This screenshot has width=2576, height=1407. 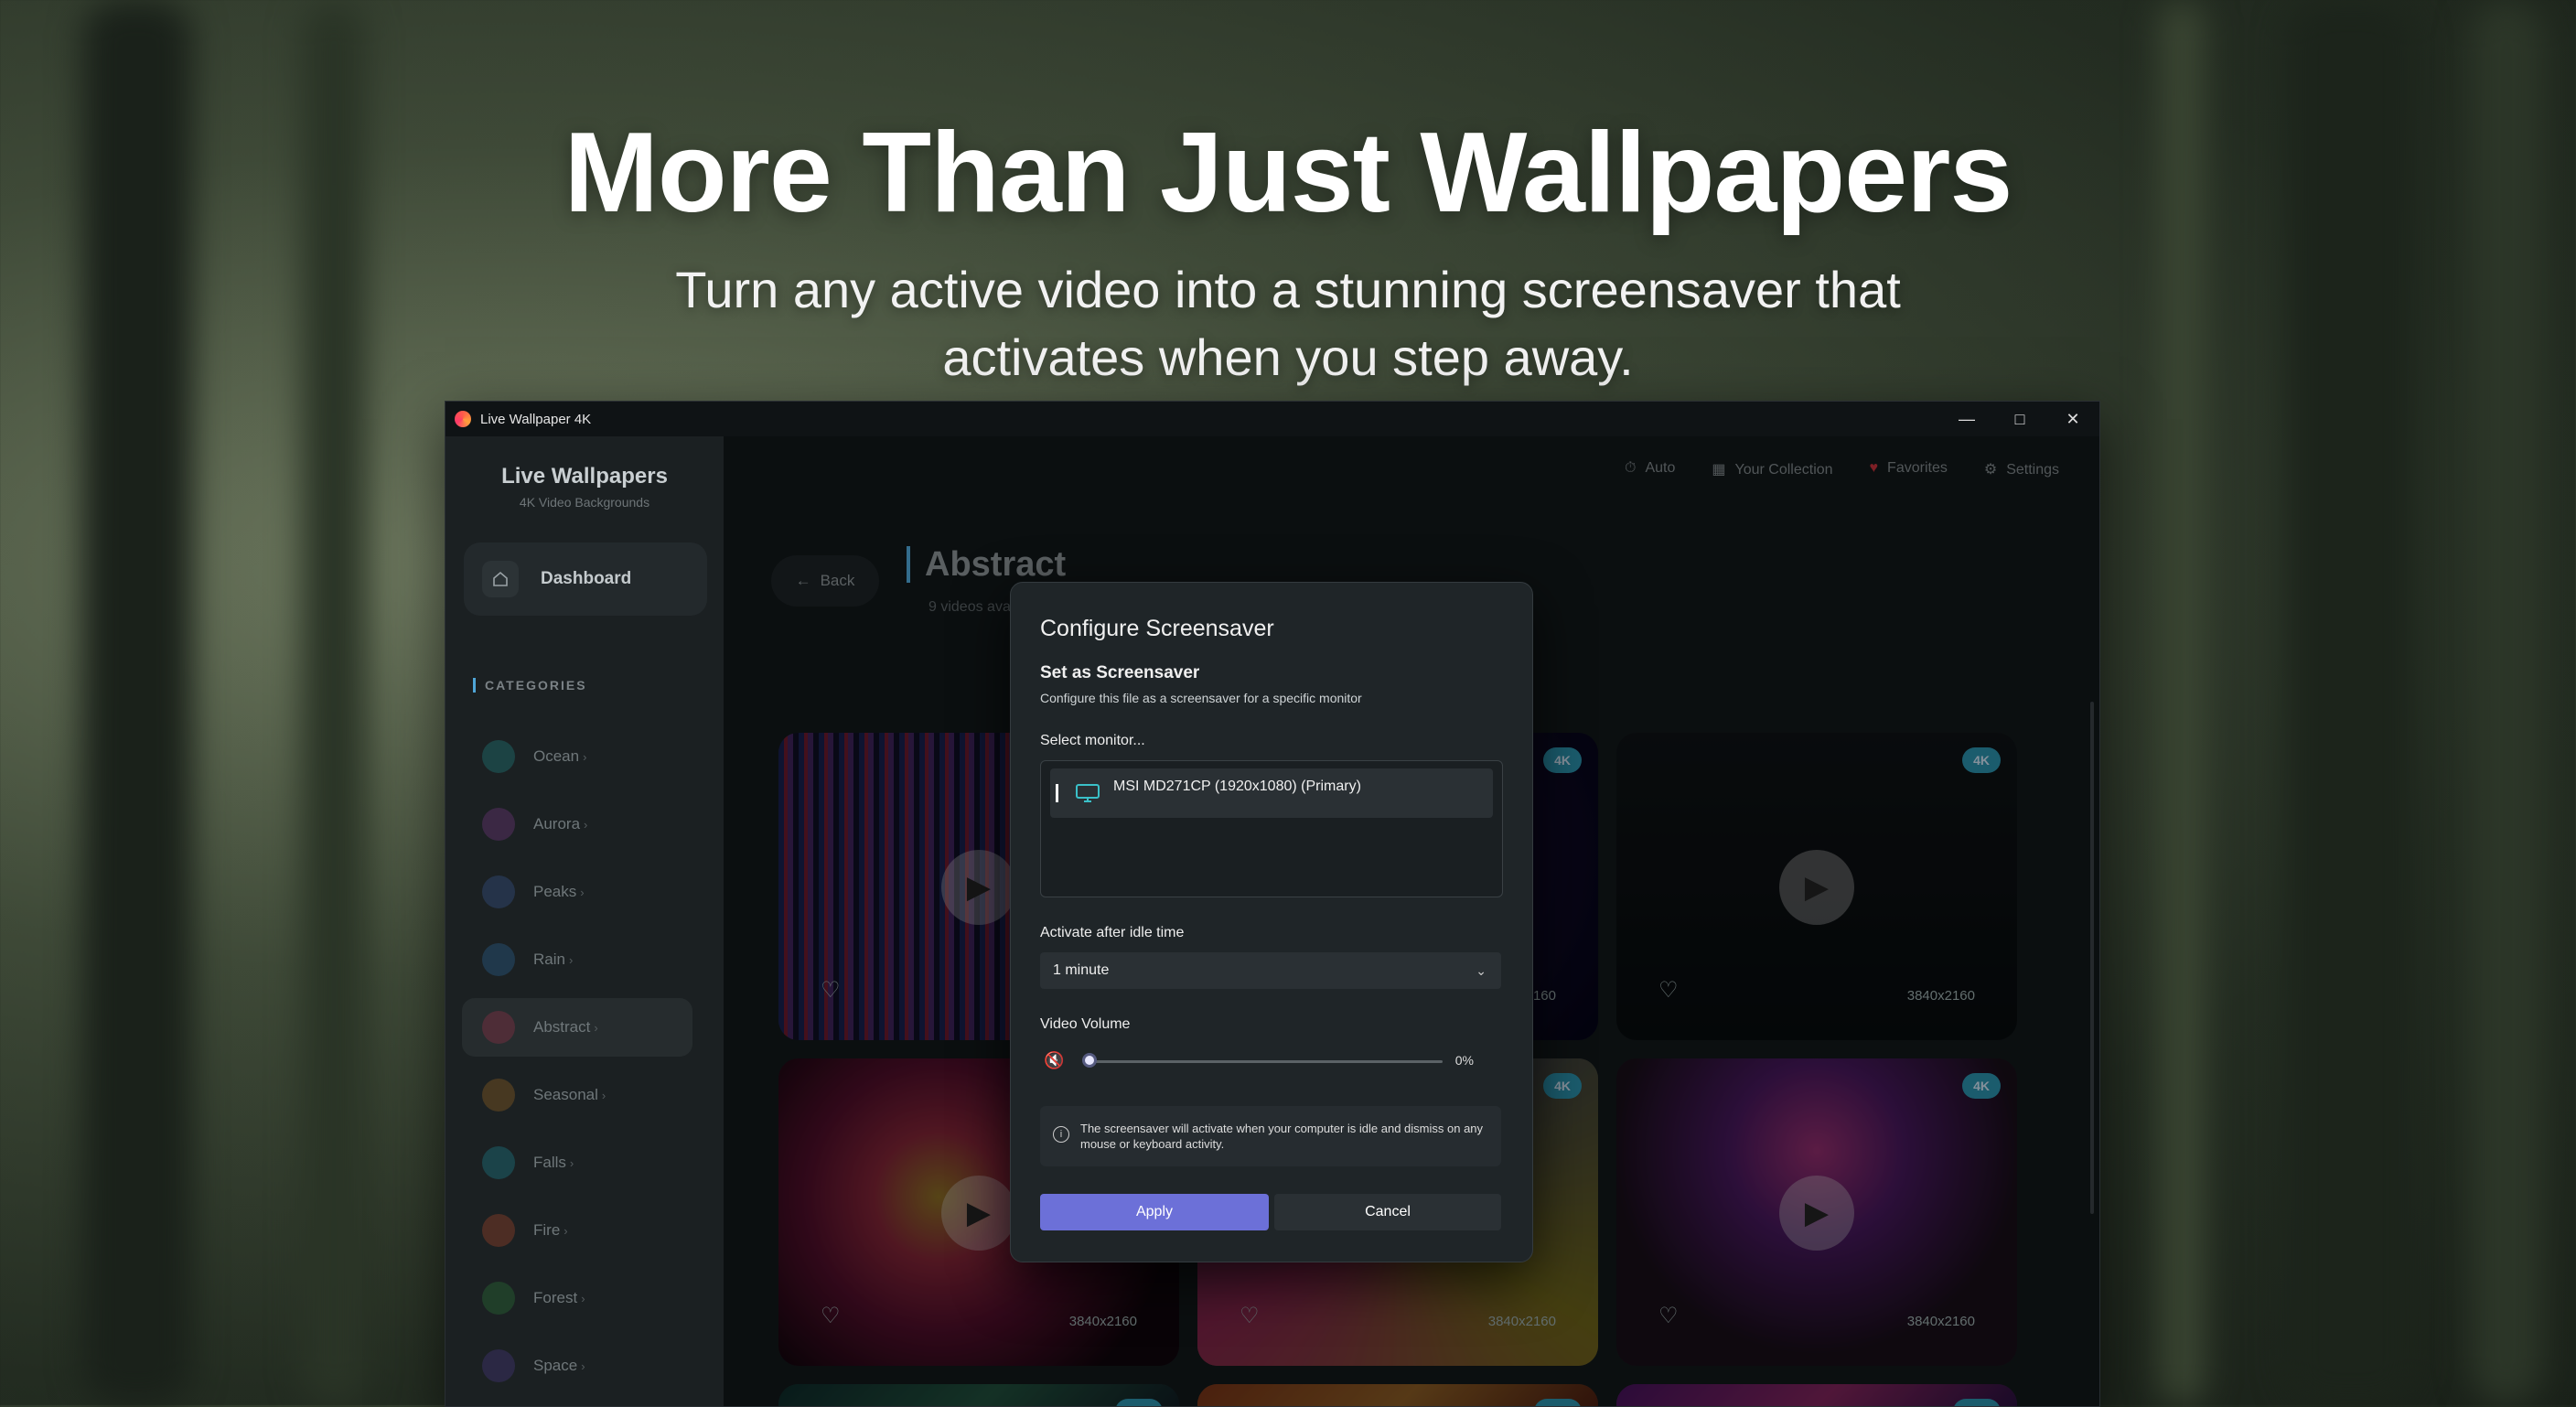 What do you see at coordinates (1464, 1060) in the screenshot?
I see `volume-value: 0%` at bounding box center [1464, 1060].